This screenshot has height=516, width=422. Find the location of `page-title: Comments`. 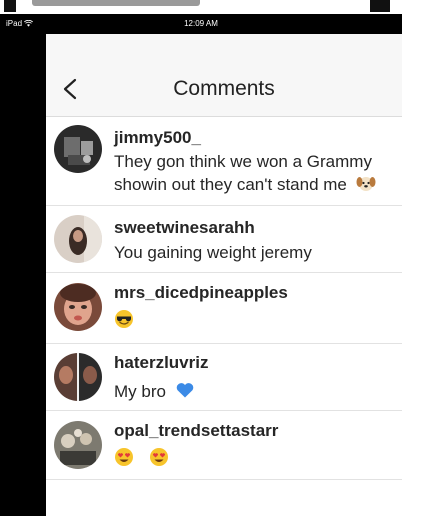

page-title: Comments is located at coordinates (224, 88).